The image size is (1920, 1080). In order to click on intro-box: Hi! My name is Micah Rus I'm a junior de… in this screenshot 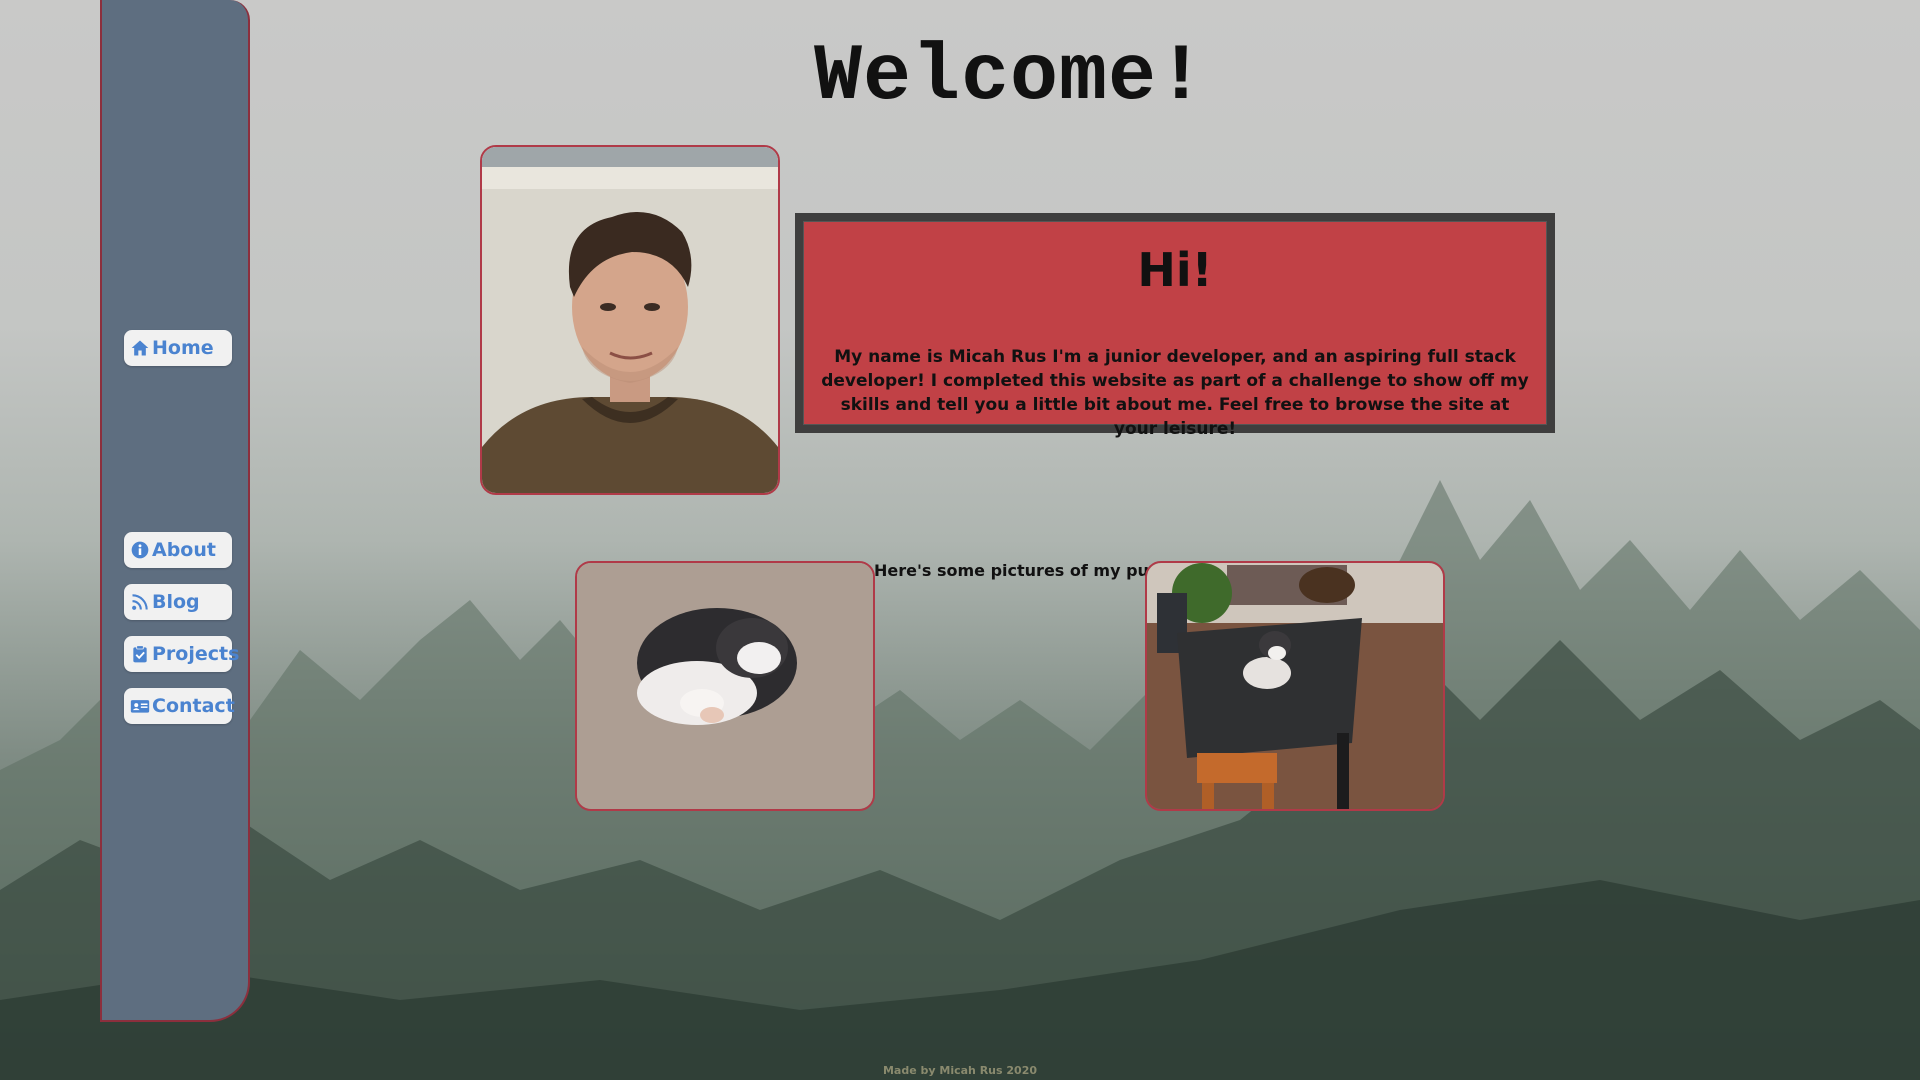, I will do `click(1175, 326)`.